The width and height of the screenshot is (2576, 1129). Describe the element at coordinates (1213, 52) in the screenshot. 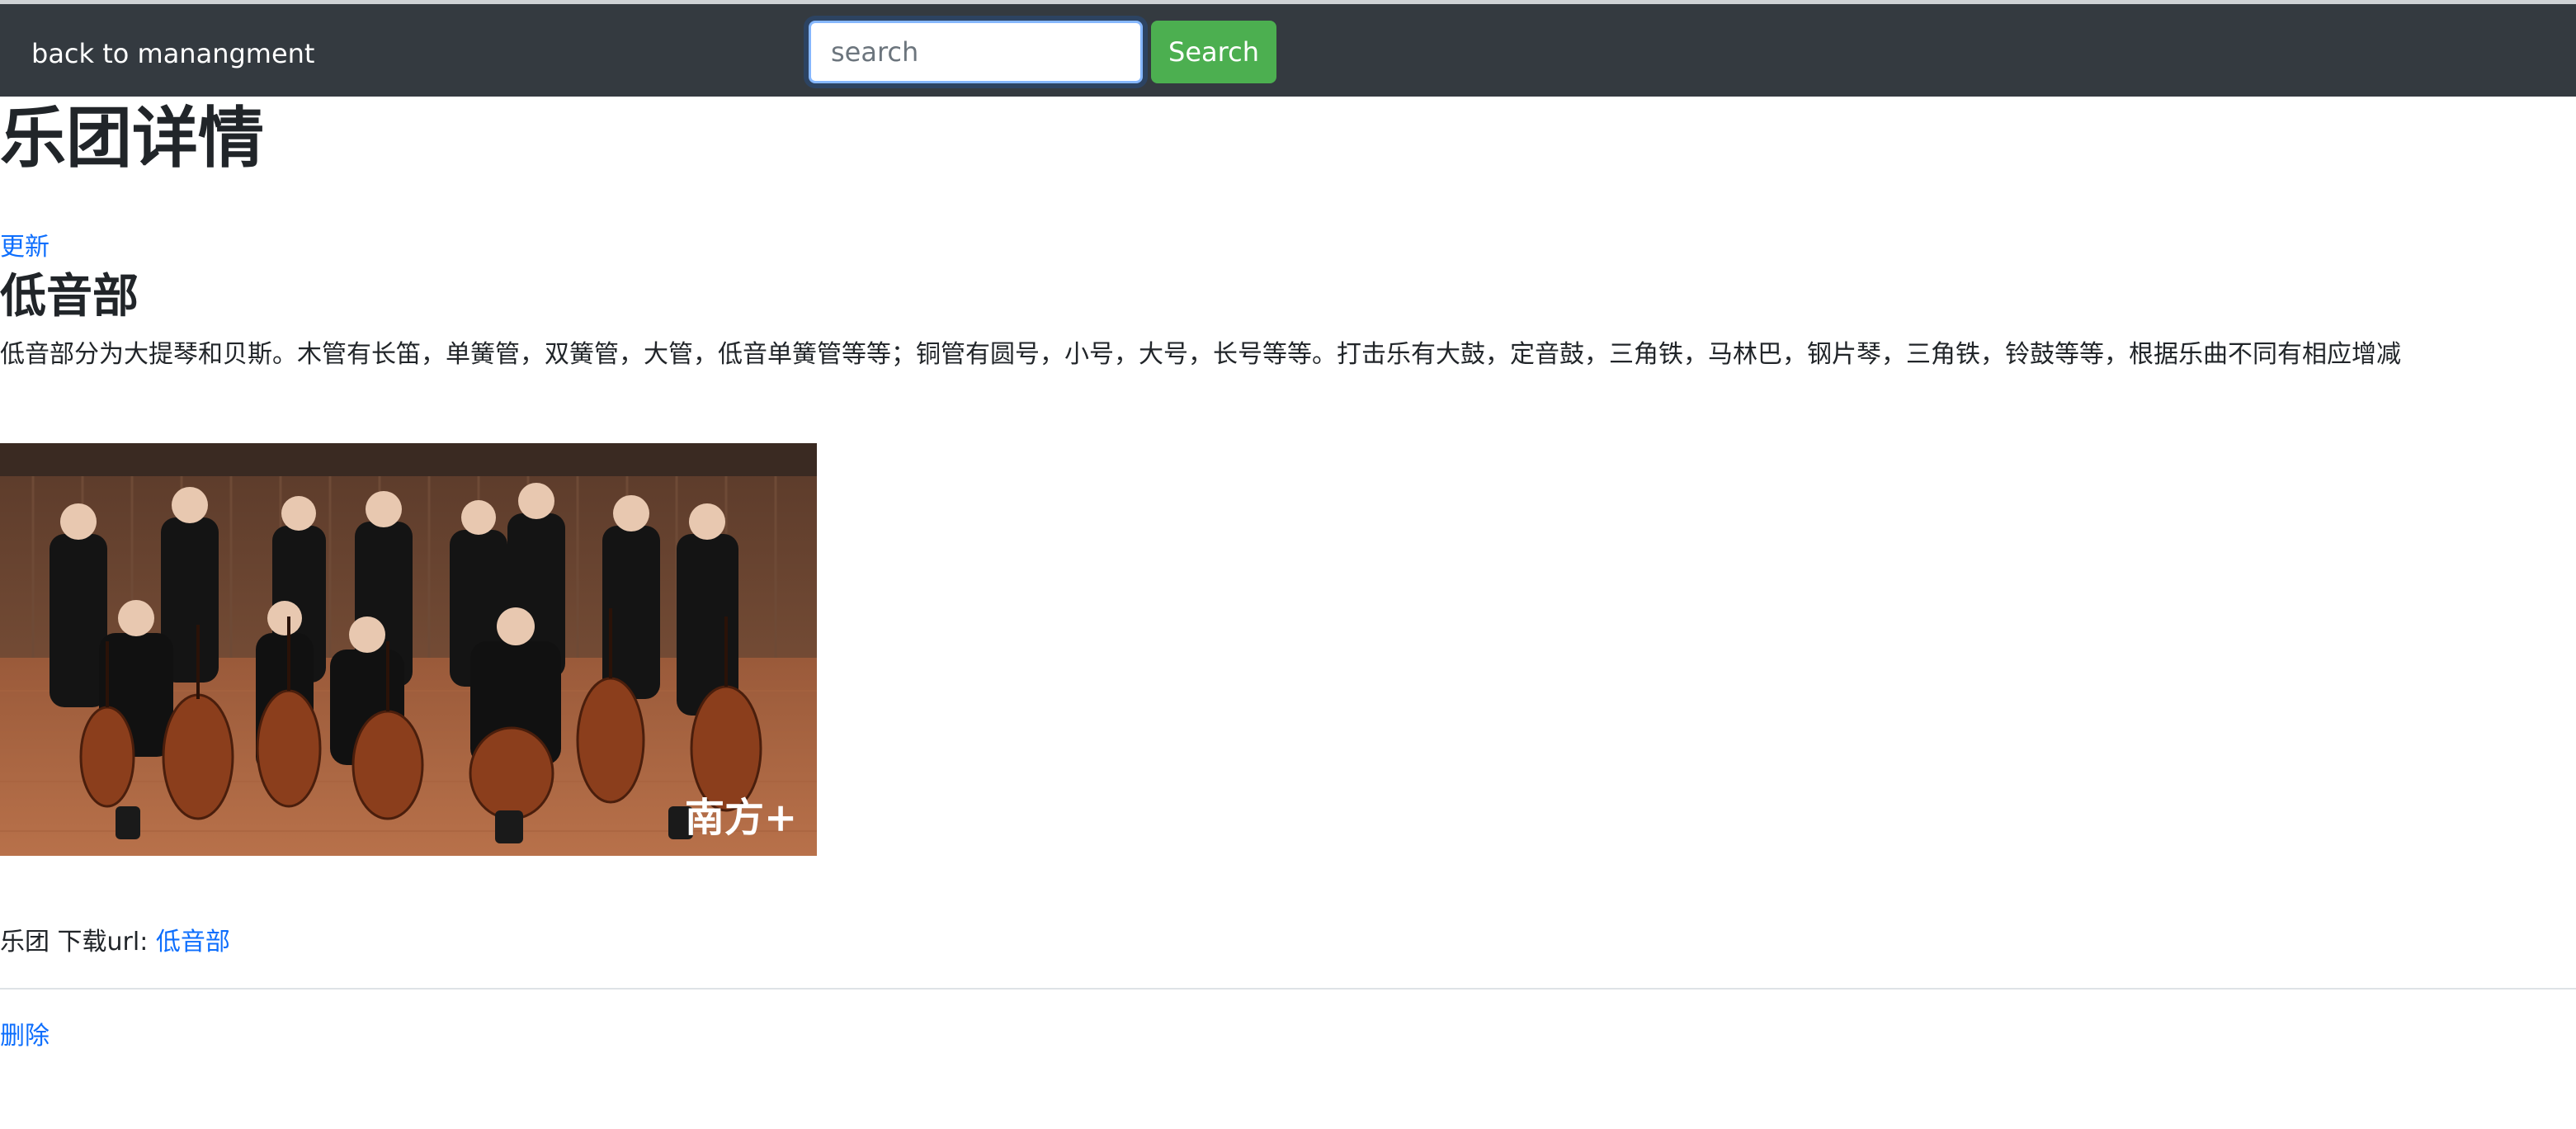

I see `search-button: Search` at that location.